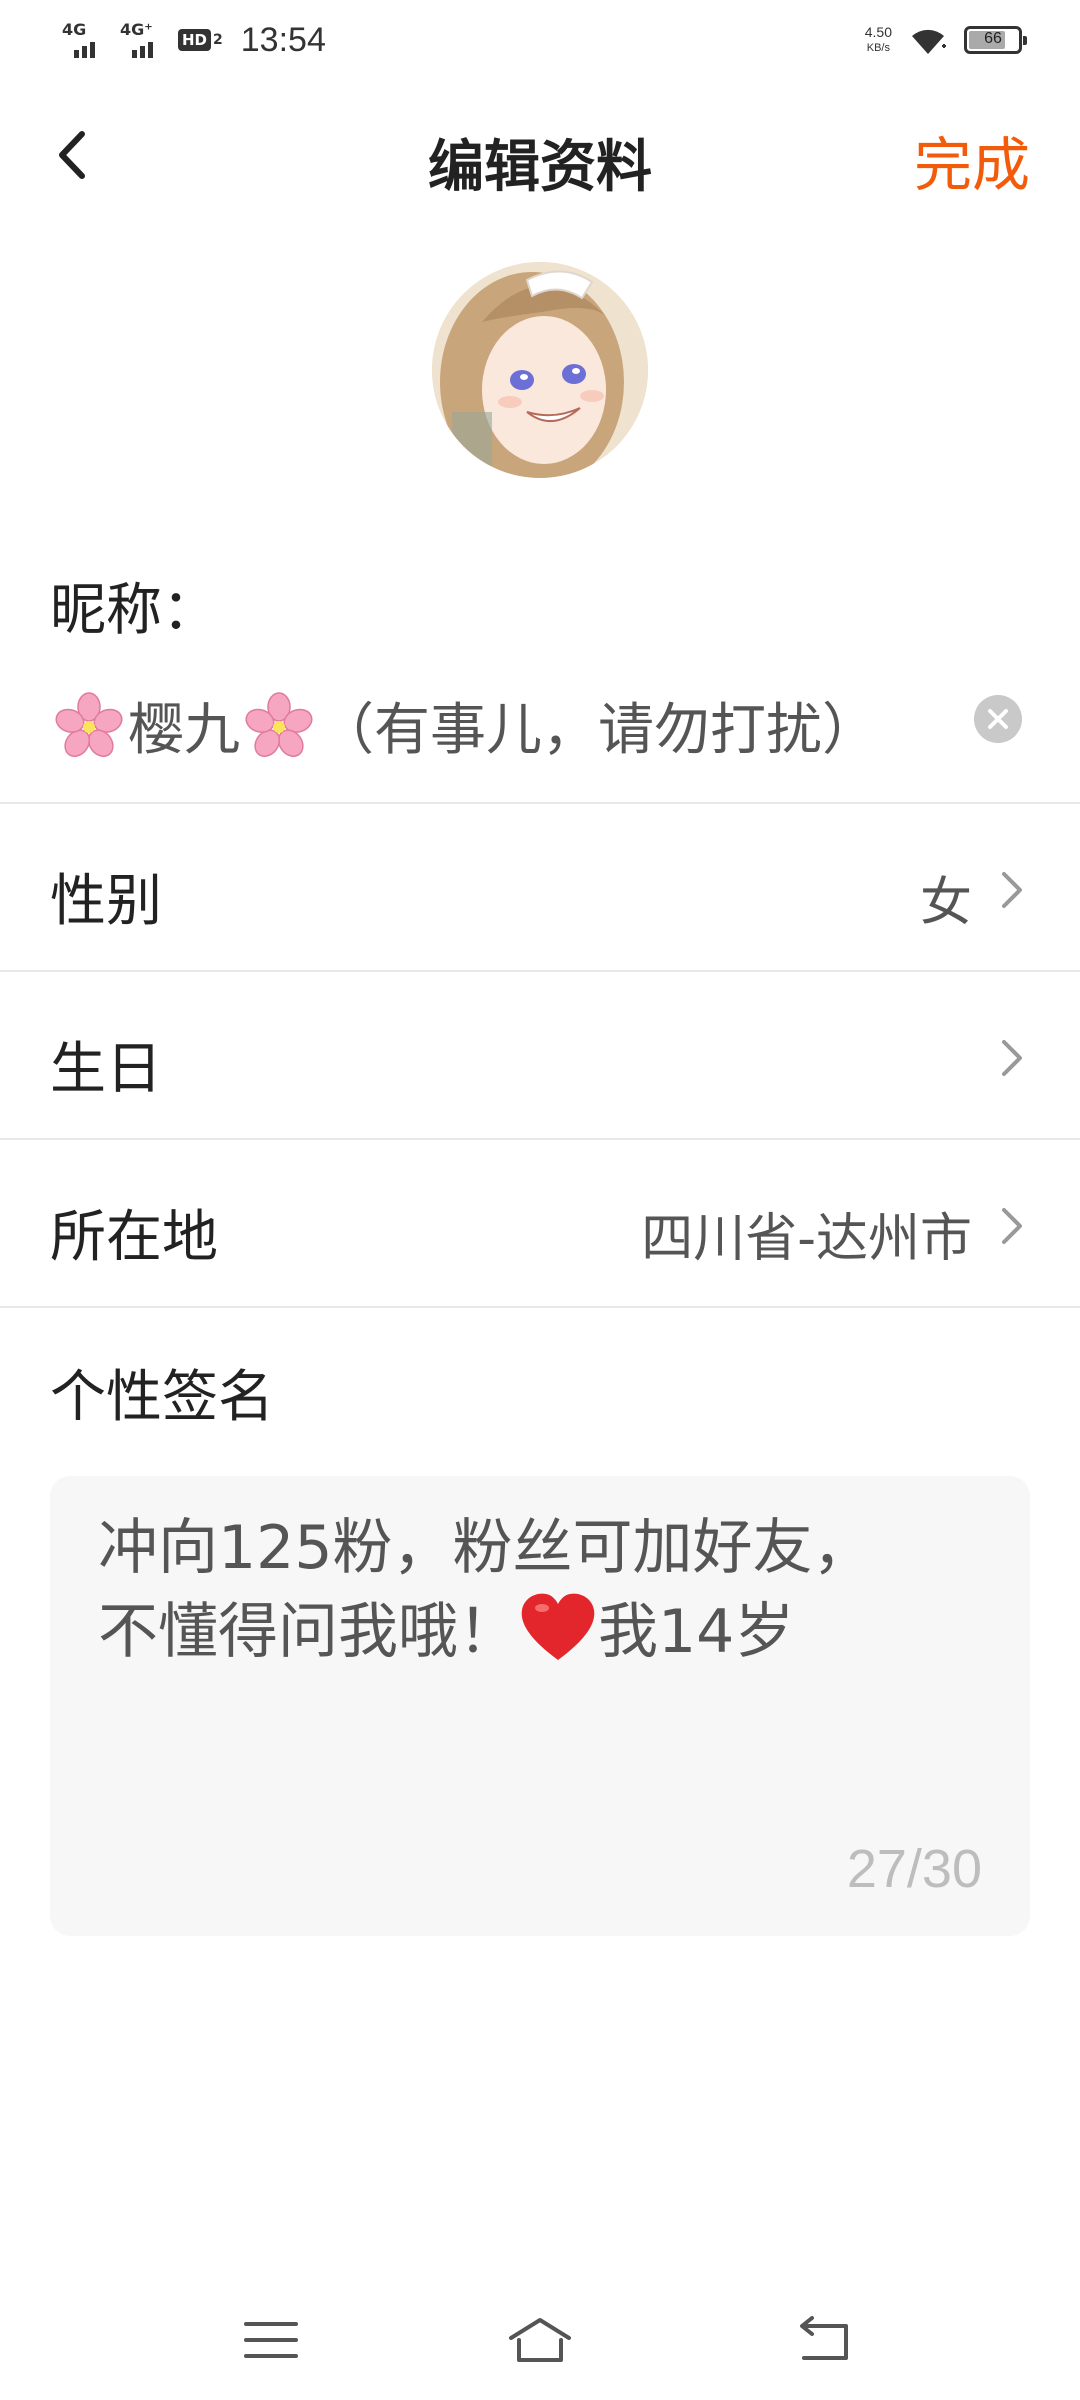 The width and height of the screenshot is (1080, 2400). Describe the element at coordinates (162, 1397) in the screenshot. I see `signature-label: 个性签名` at that location.